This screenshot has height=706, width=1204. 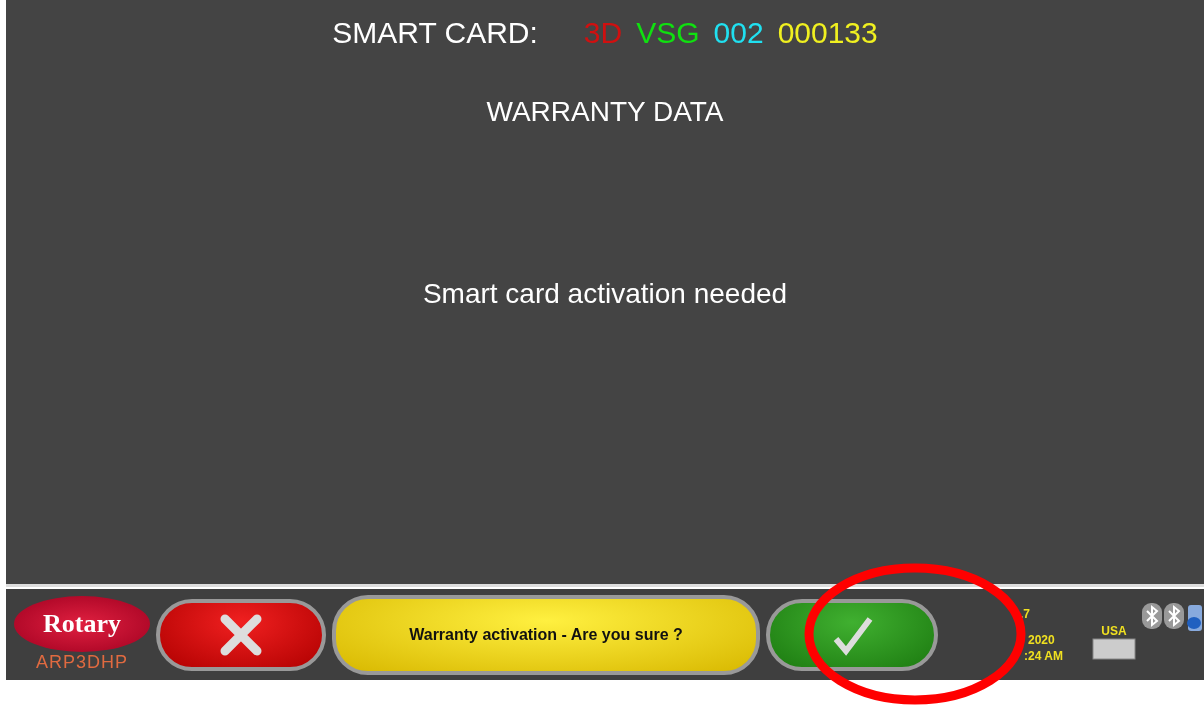 I want to click on keyboard-layout: USA, so click(x=1114, y=630).